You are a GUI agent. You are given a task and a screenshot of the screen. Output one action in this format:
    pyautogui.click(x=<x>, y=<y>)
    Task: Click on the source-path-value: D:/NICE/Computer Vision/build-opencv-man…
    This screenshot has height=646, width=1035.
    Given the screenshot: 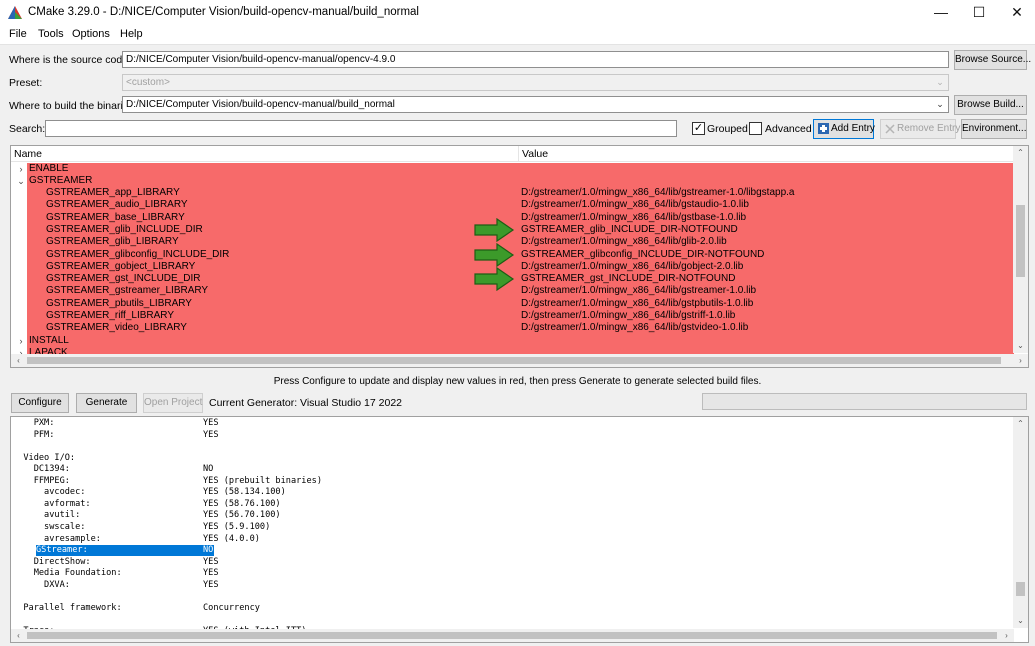 What is the action you would take?
    pyautogui.click(x=261, y=59)
    